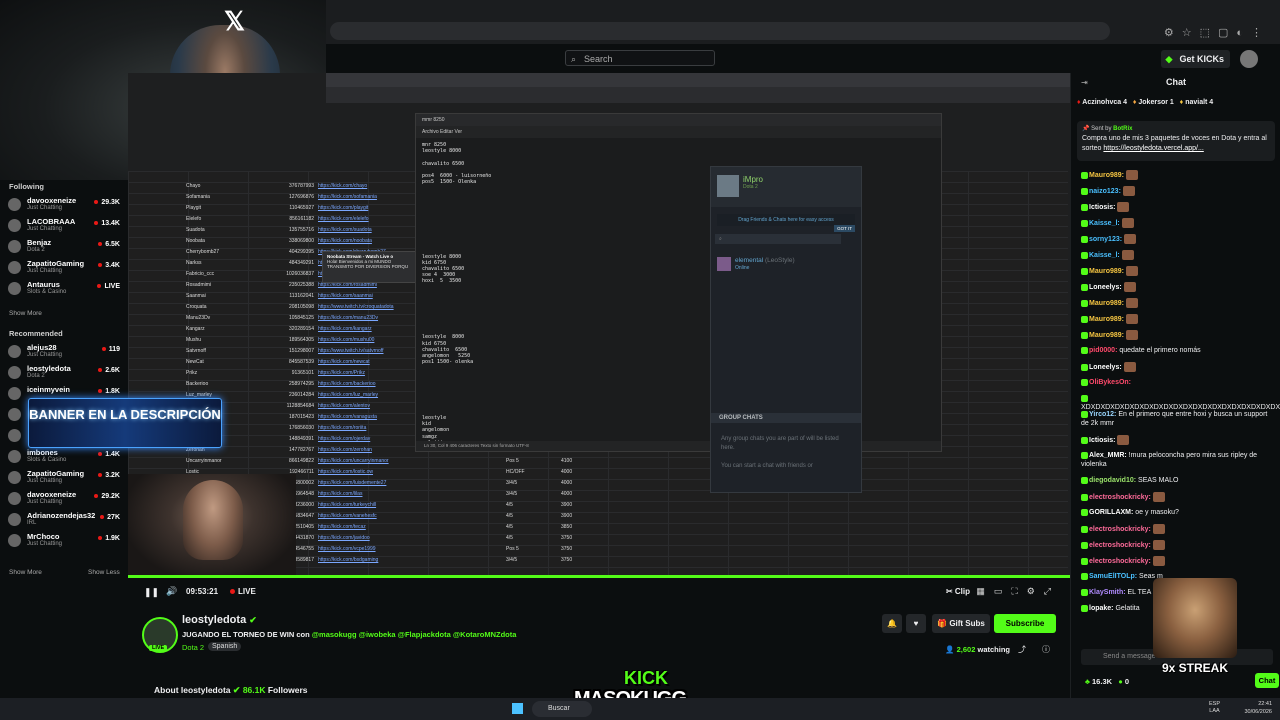 Image resolution: width=1280 pixels, height=720 pixels. Describe the element at coordinates (1025, 623) in the screenshot. I see `subscribe-button: Subscribe` at that location.